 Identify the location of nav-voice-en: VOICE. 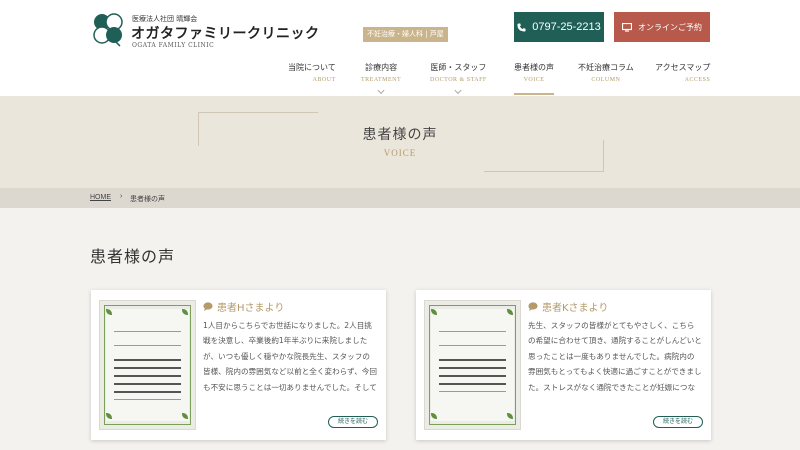
(534, 80).